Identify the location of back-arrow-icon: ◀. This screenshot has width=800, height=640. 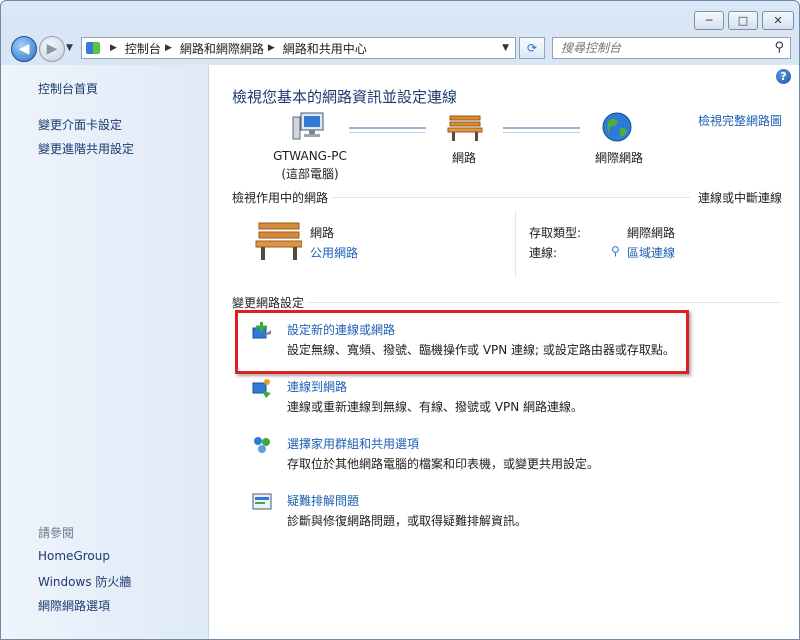
(24, 49).